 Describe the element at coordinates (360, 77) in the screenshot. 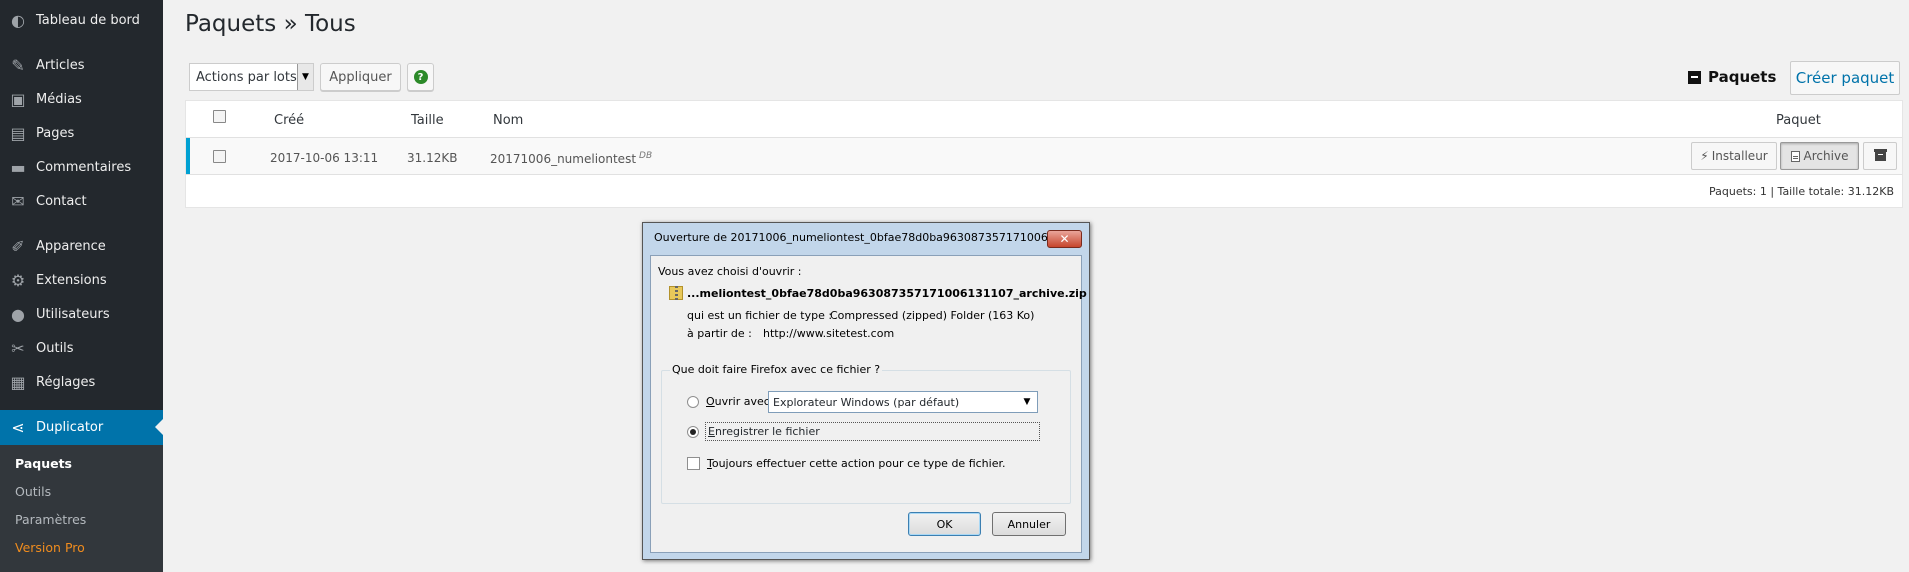

I see `apply-button: Appliquer` at that location.